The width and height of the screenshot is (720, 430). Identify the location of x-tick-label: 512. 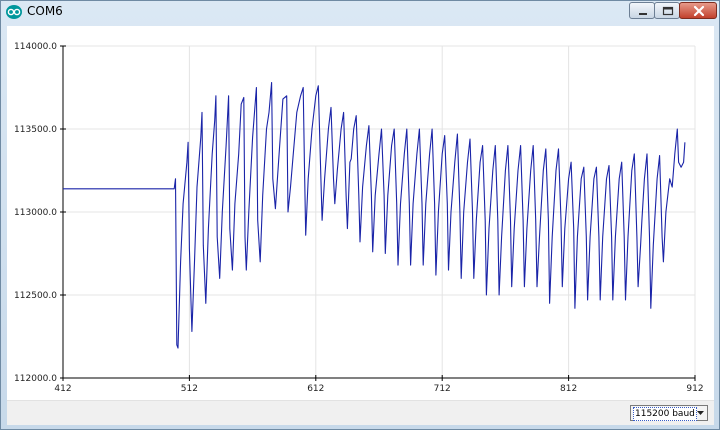
(189, 389).